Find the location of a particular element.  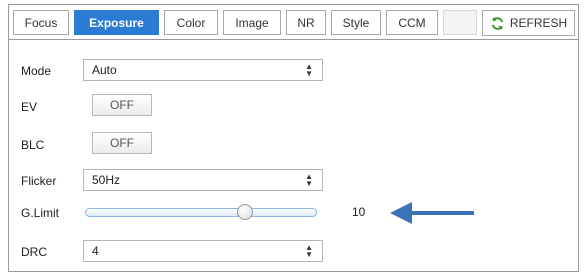

refresh-button: REFRESH is located at coordinates (528, 23).